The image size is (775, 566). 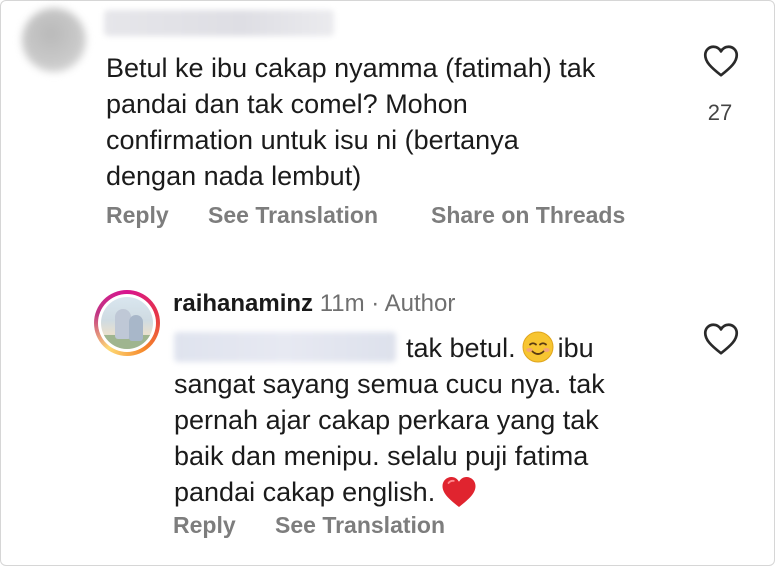 What do you see at coordinates (381, 456) in the screenshot?
I see `reply-line: baik dan menipu. selalu puji fatima` at bounding box center [381, 456].